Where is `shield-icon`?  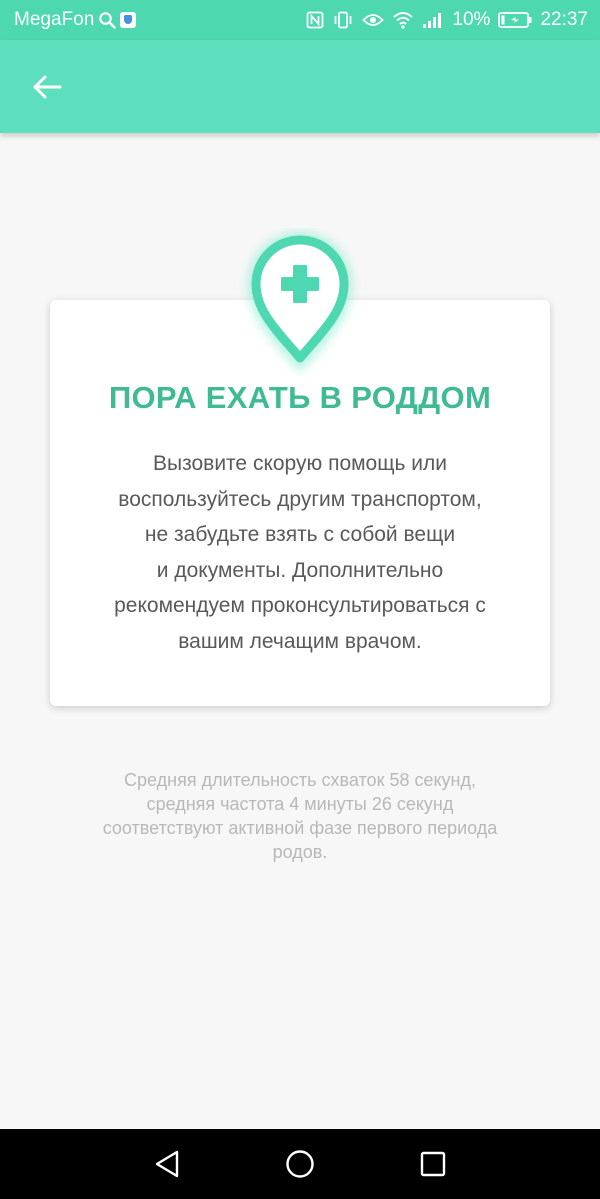
shield-icon is located at coordinates (128, 20).